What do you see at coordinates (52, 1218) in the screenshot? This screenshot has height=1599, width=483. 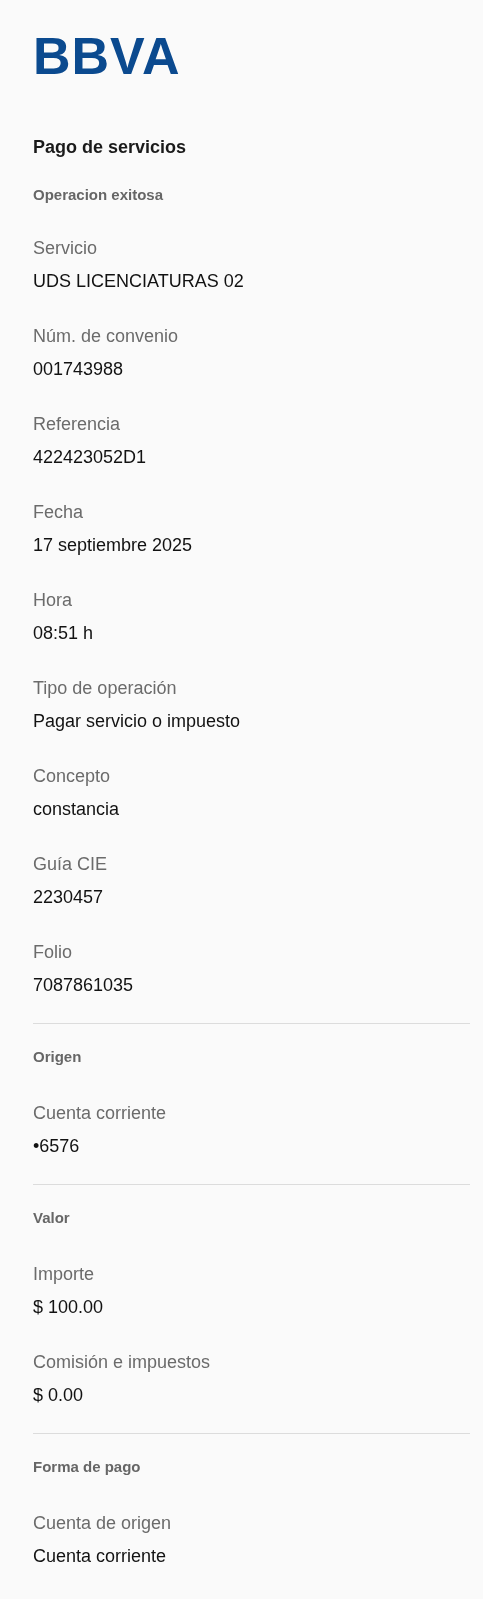 I see `section-heading: Valor` at bounding box center [52, 1218].